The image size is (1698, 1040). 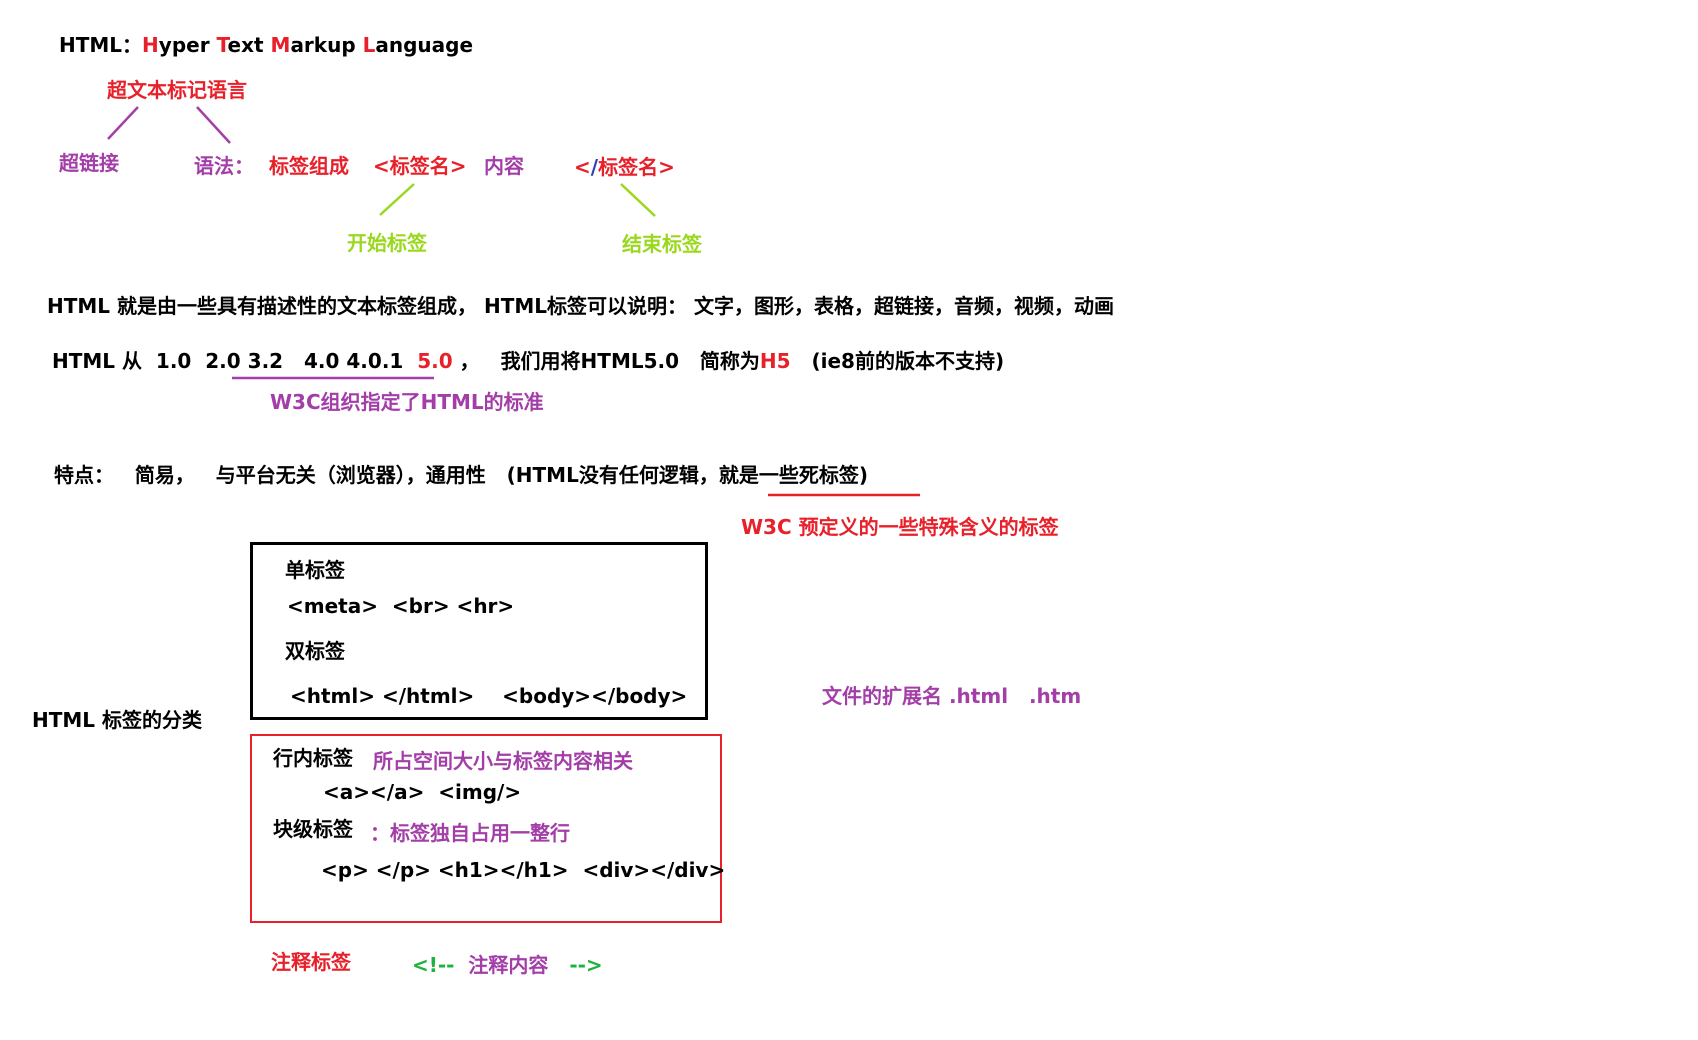 I want to click on w3c-predefined-note: W3C 预定义的一些特殊含义的标签, so click(x=900, y=527).